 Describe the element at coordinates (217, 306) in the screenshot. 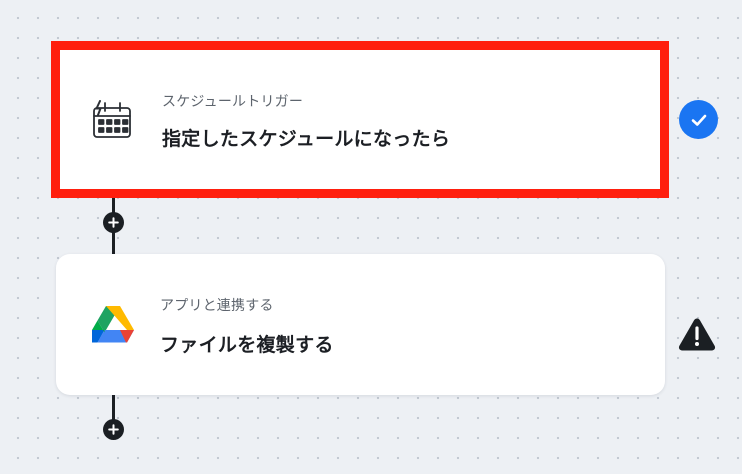

I see `step-type-label: アプリと連携する` at that location.